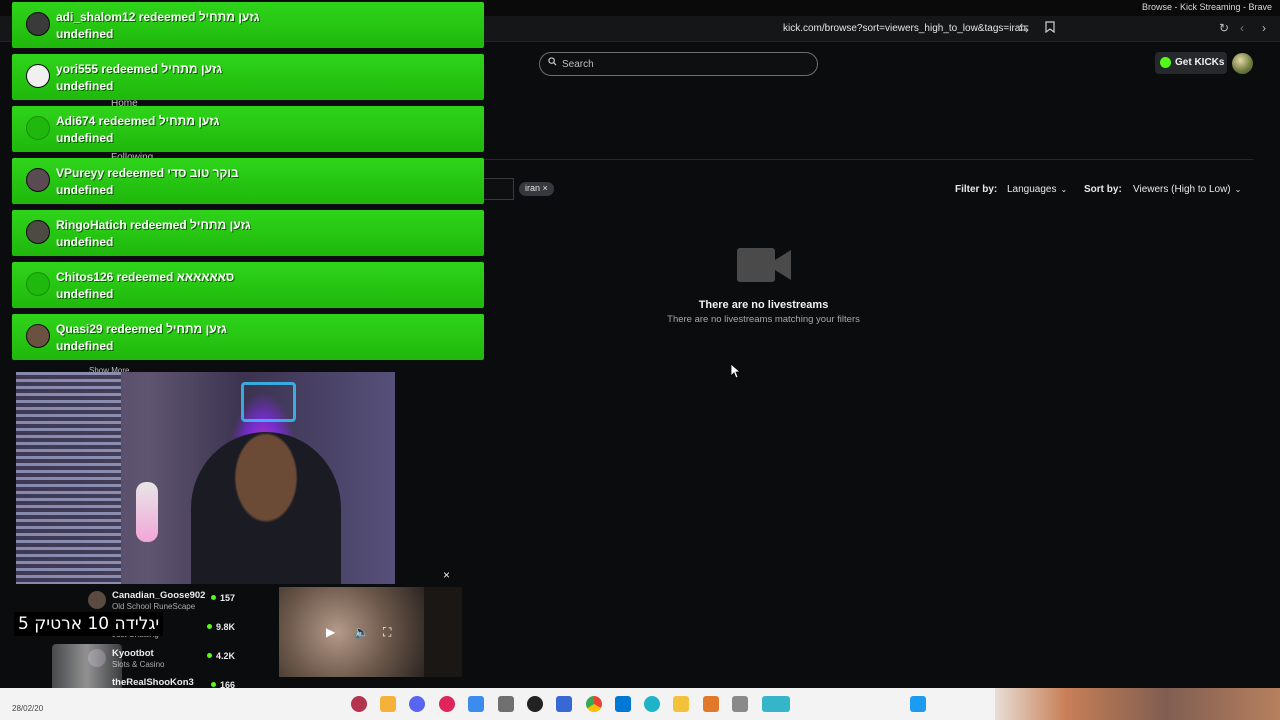 The image size is (1280, 720). Describe the element at coordinates (147, 173) in the screenshot. I see `alert-text: VPureyy redeemed בוקר טוב סדי` at that location.